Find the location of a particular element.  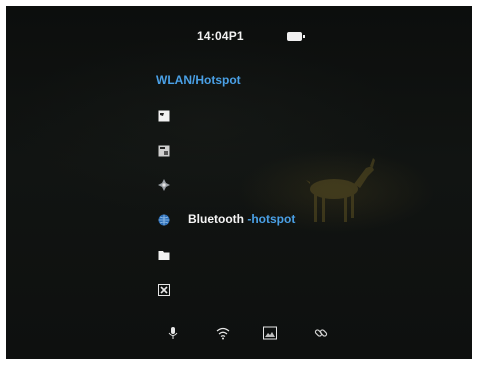

clock: 14:04P1 is located at coordinates (220, 36).